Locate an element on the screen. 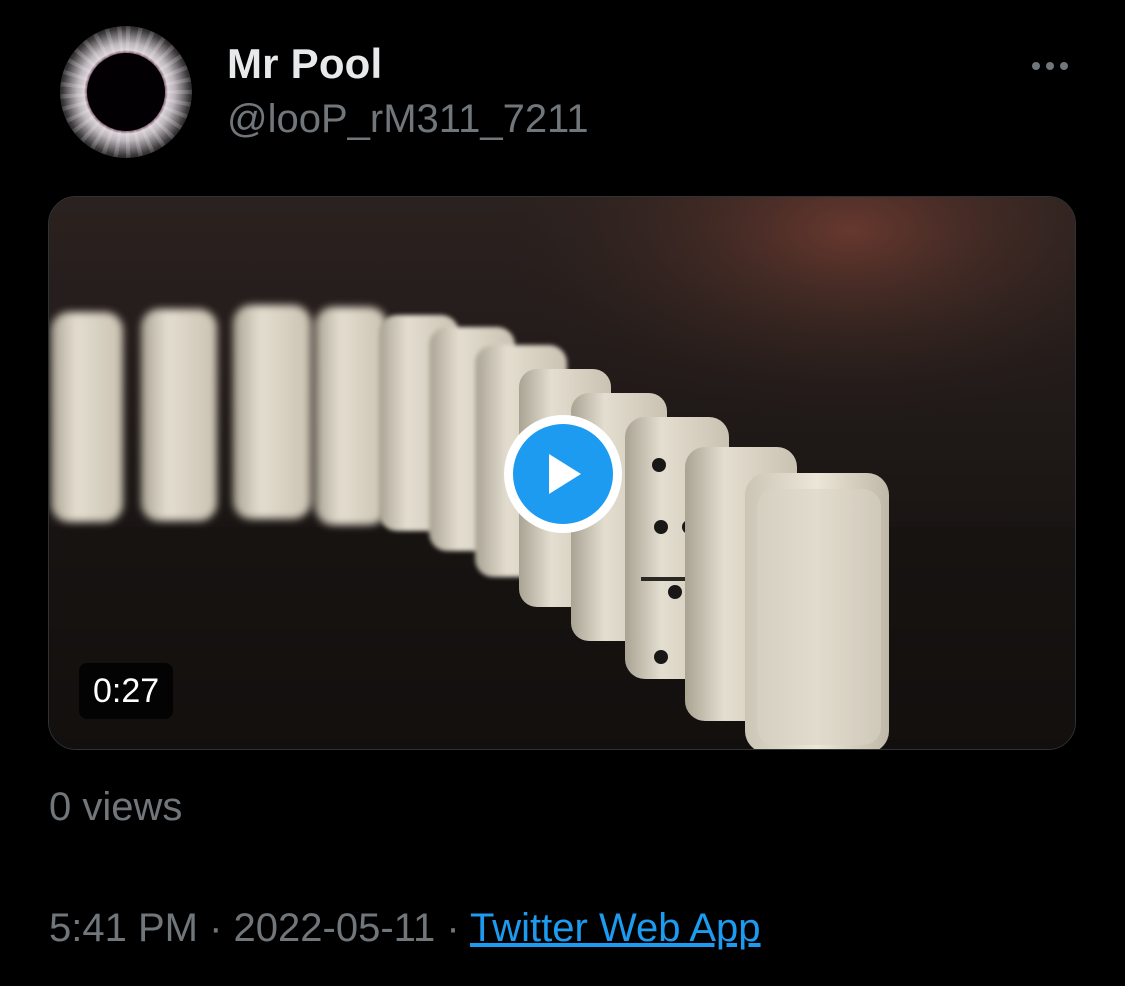  avatar is located at coordinates (126, 92).